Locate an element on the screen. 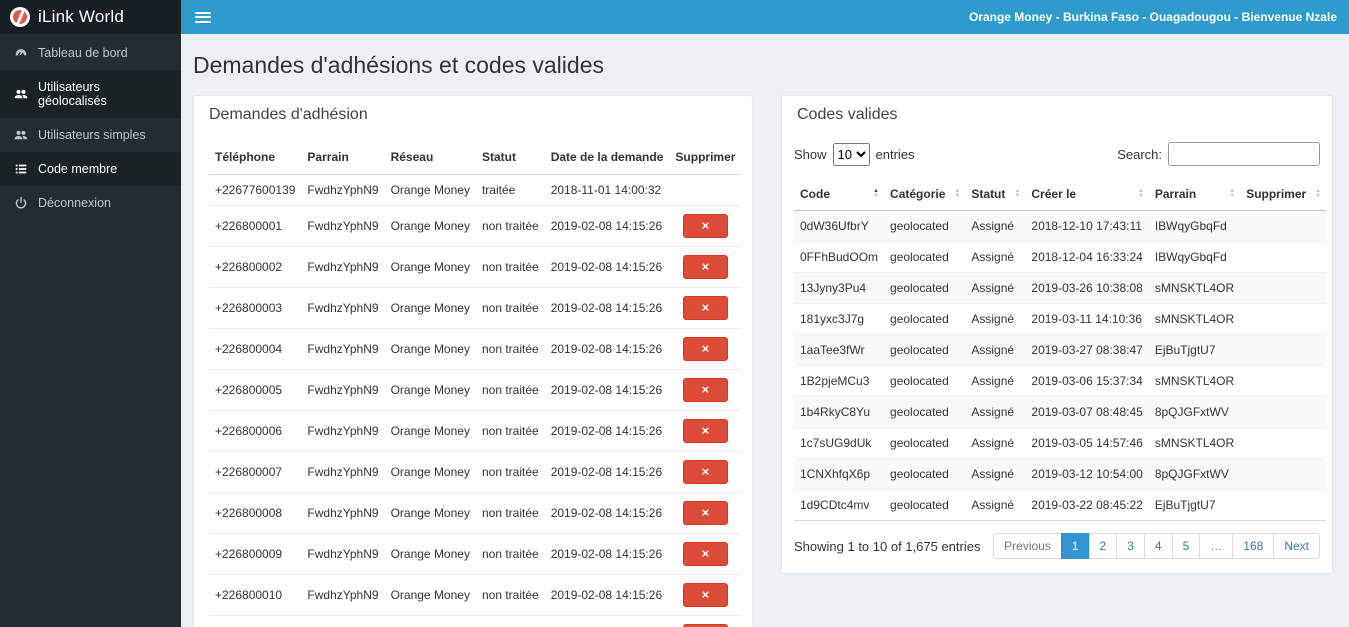 Image resolution: width=1349 pixels, height=627 pixels. cell-creer-le: 2018-12-10 17:43:11 is located at coordinates (1087, 226).